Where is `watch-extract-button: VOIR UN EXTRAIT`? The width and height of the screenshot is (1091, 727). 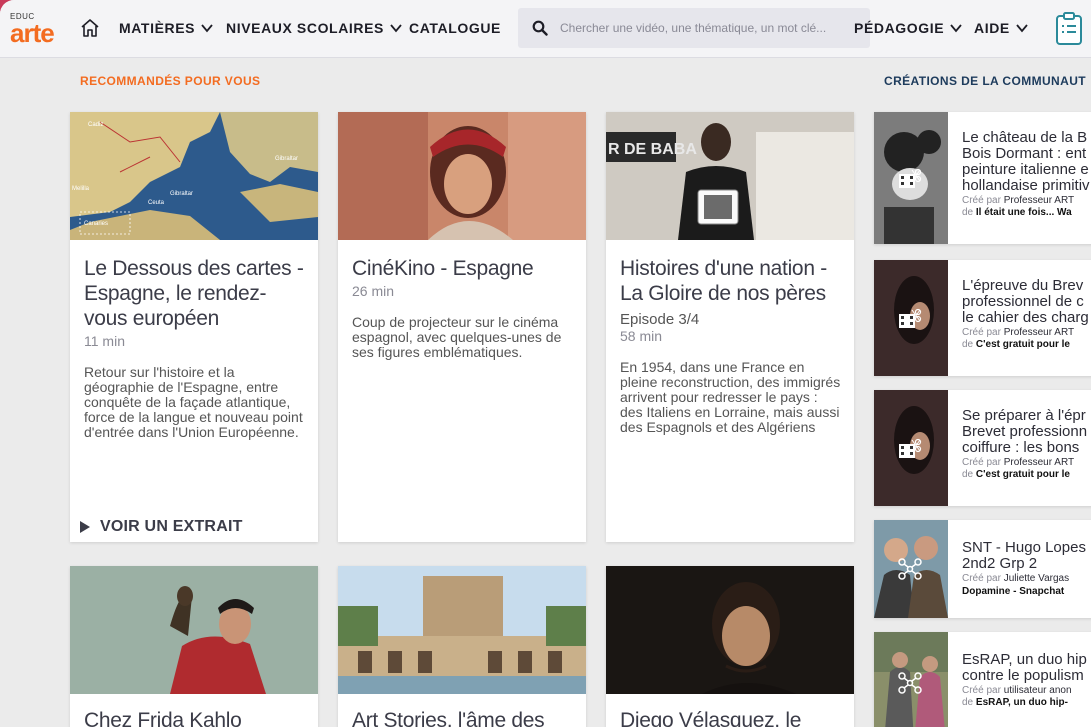 watch-extract-button: VOIR UN EXTRAIT is located at coordinates (161, 527).